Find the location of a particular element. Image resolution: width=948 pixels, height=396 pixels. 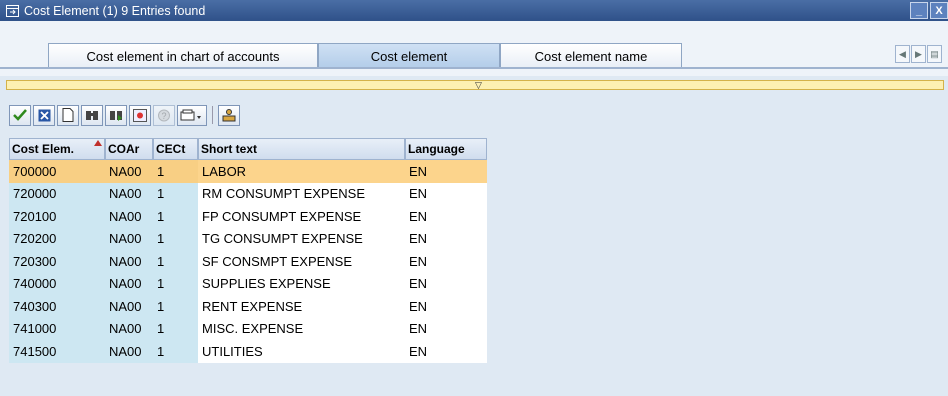

short-text-cell: FP CONSUMPT EXPENSE is located at coordinates (301, 216).